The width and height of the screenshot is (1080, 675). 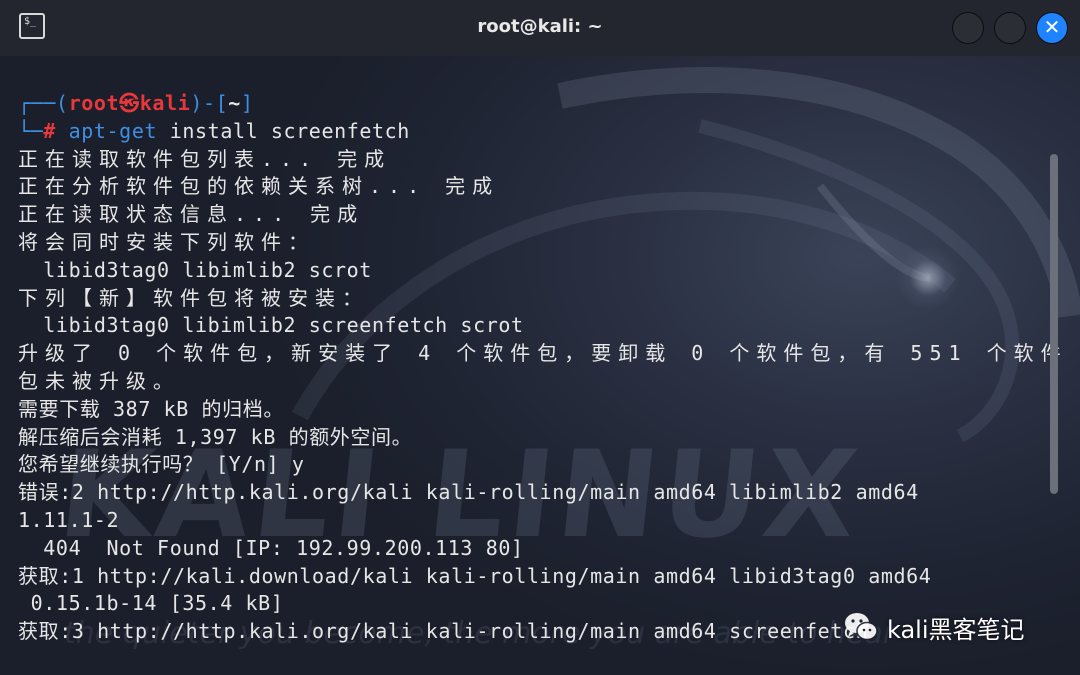 I want to click on output-line: 您希望继续执行吗？ [Y/n] y, so click(x=161, y=464).